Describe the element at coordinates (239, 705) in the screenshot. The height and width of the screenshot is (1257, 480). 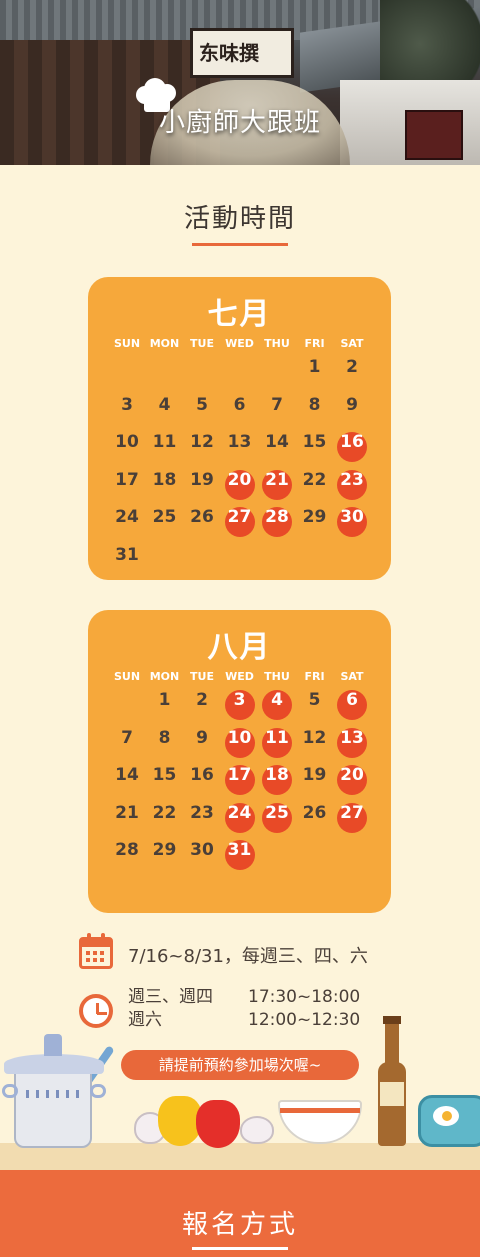
I see `calendar-day-active: 3` at that location.